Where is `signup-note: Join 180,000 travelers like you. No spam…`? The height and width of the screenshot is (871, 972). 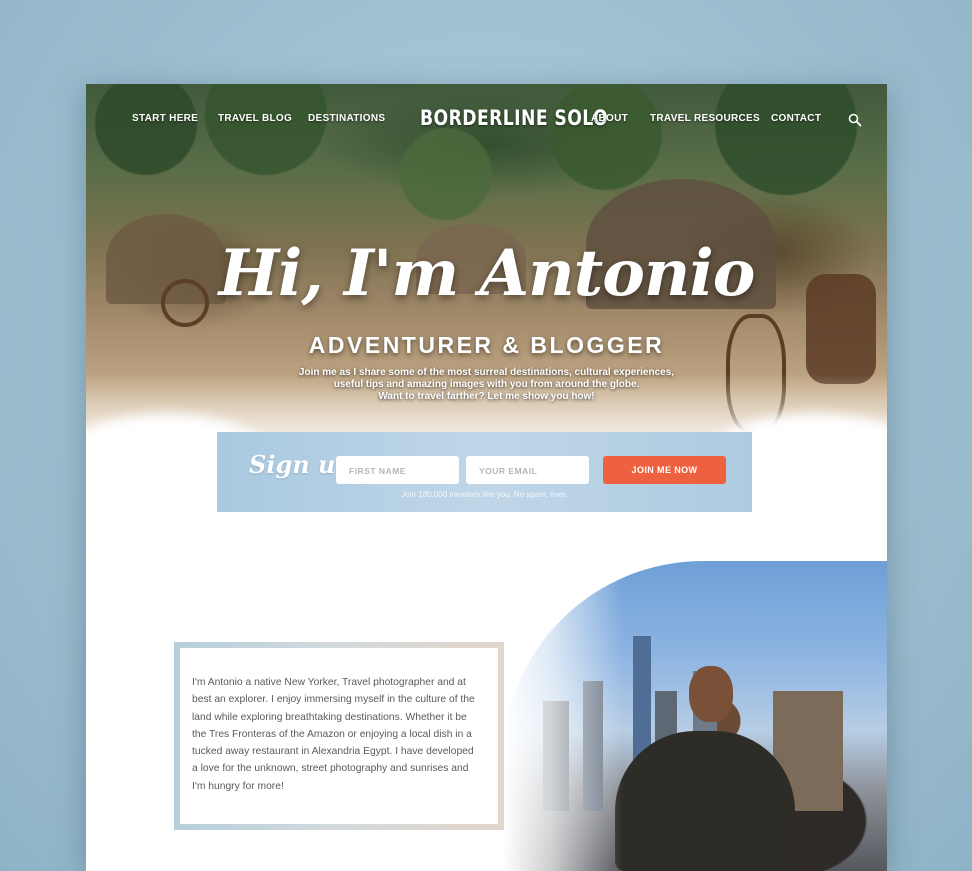 signup-note: Join 180,000 travelers like you. No spam… is located at coordinates (484, 494).